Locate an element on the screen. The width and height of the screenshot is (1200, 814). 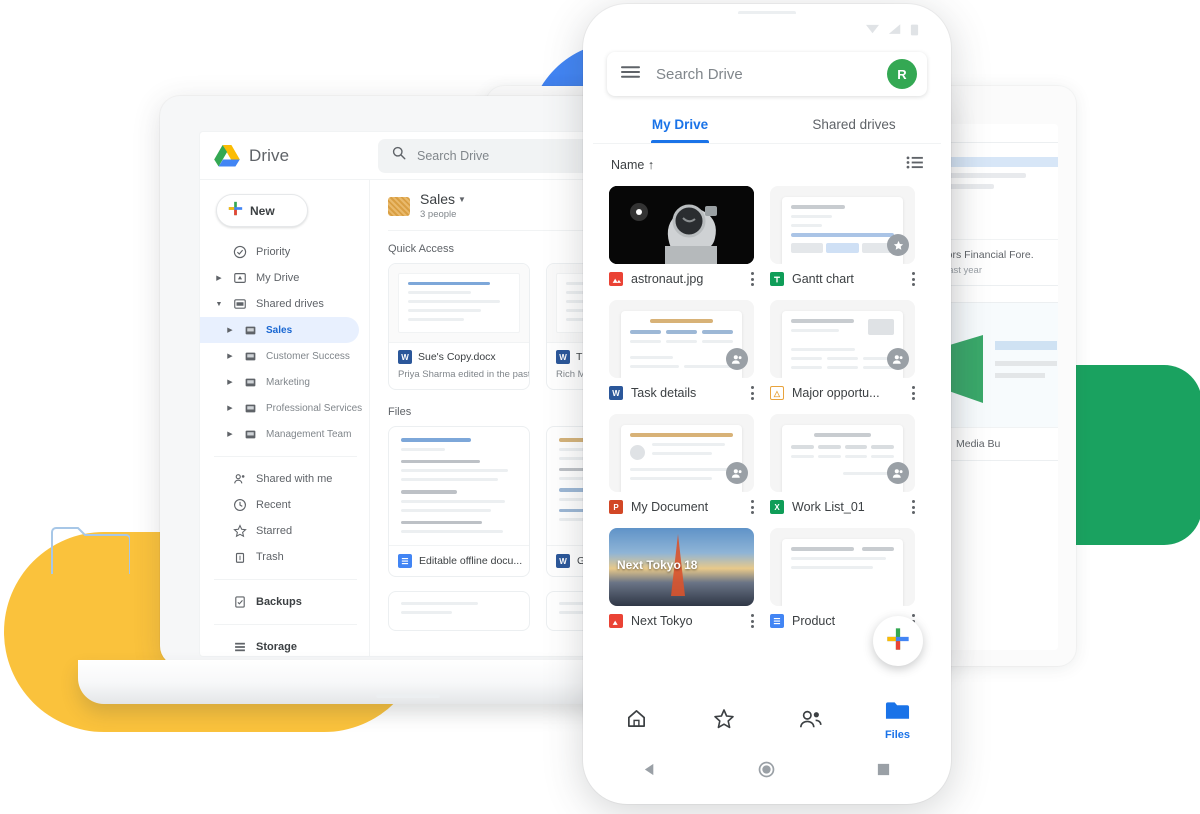
grid-item: X Work List_01 is located at coordinates (842, 464).